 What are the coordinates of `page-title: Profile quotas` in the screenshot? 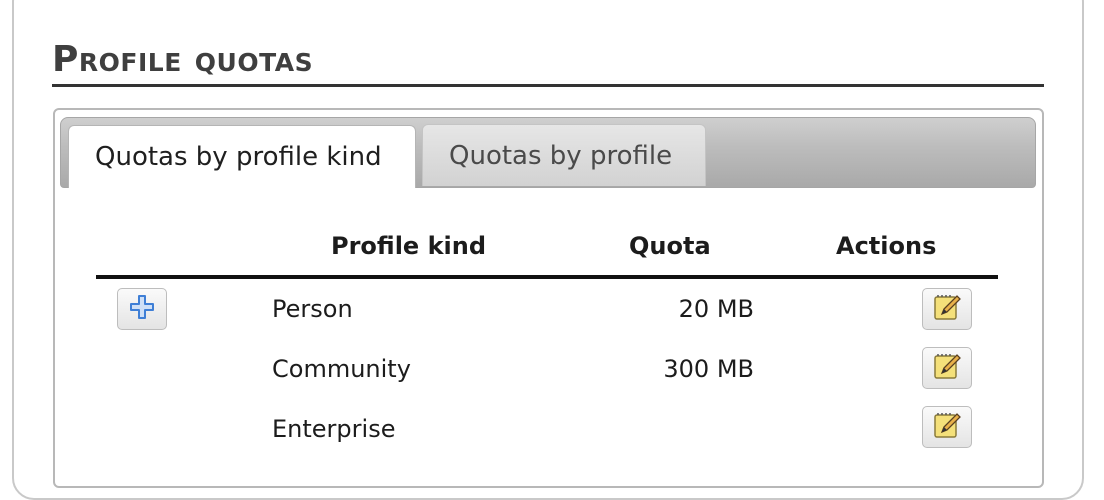 It's located at (183, 59).